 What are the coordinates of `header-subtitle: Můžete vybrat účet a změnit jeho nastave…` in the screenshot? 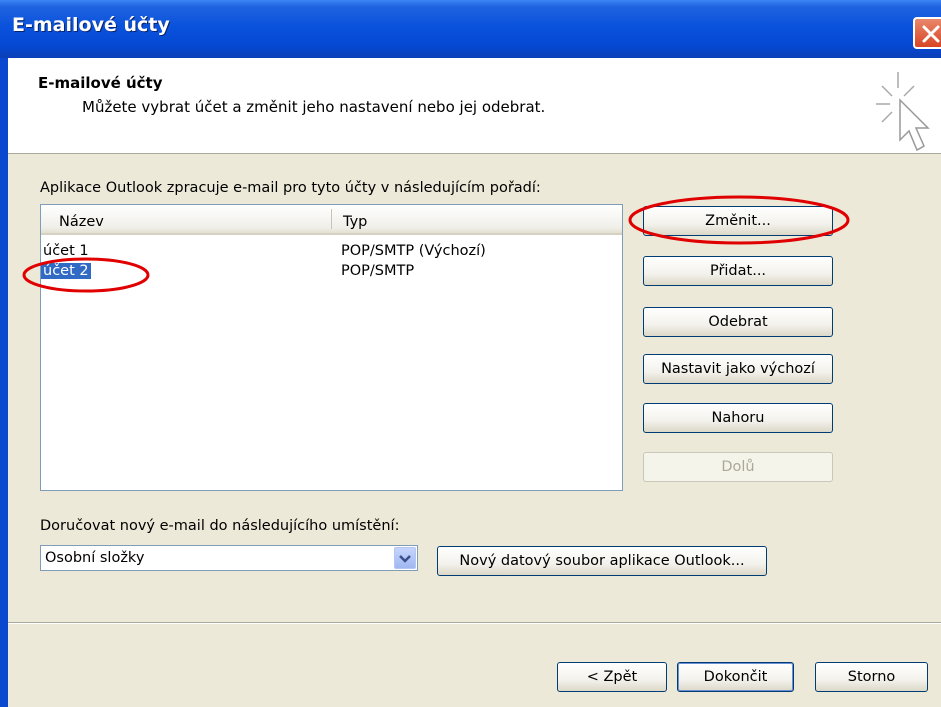 It's located at (314, 107).